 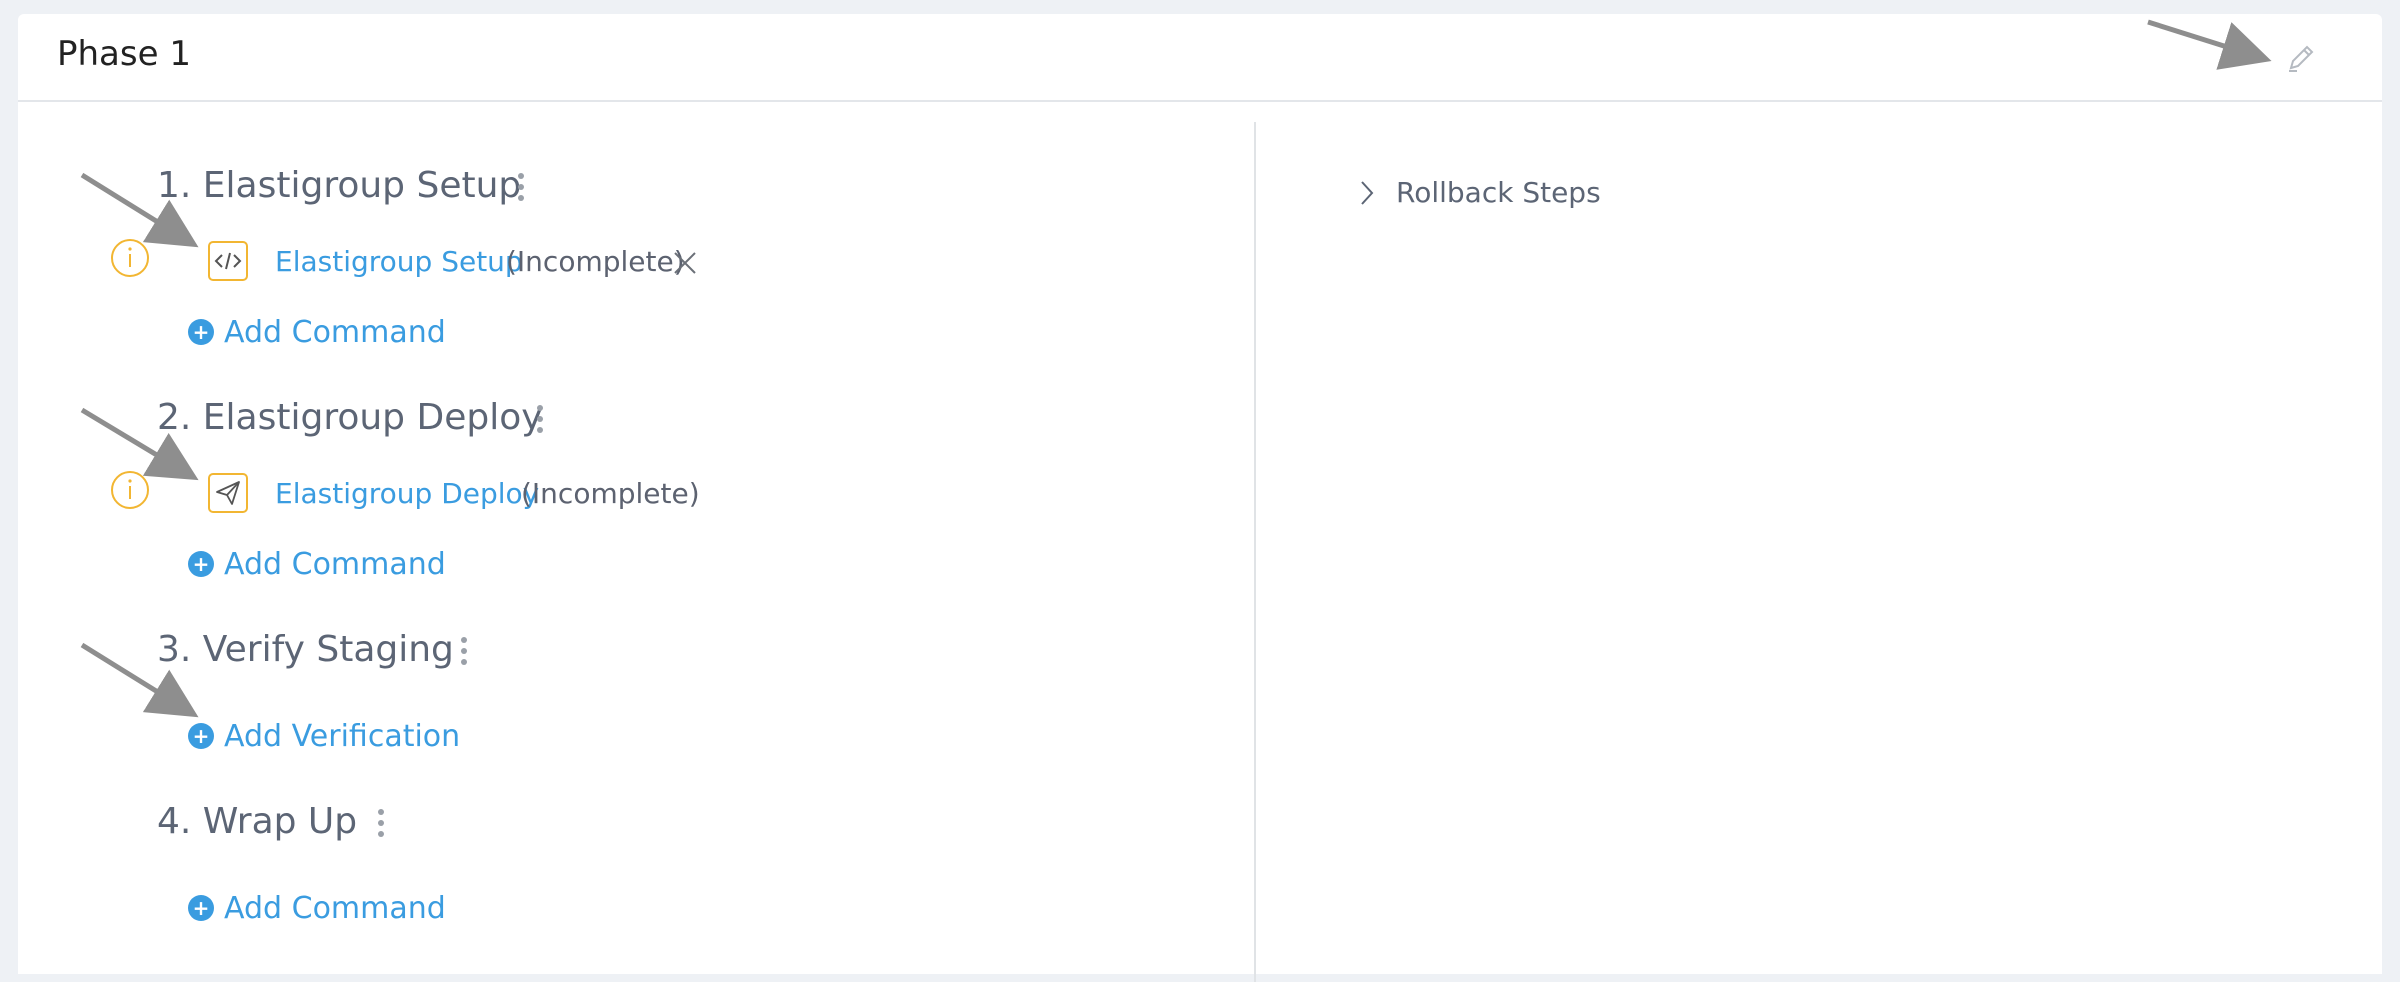 I want to click on add-verification-button: + Add Verification, so click(x=324, y=736).